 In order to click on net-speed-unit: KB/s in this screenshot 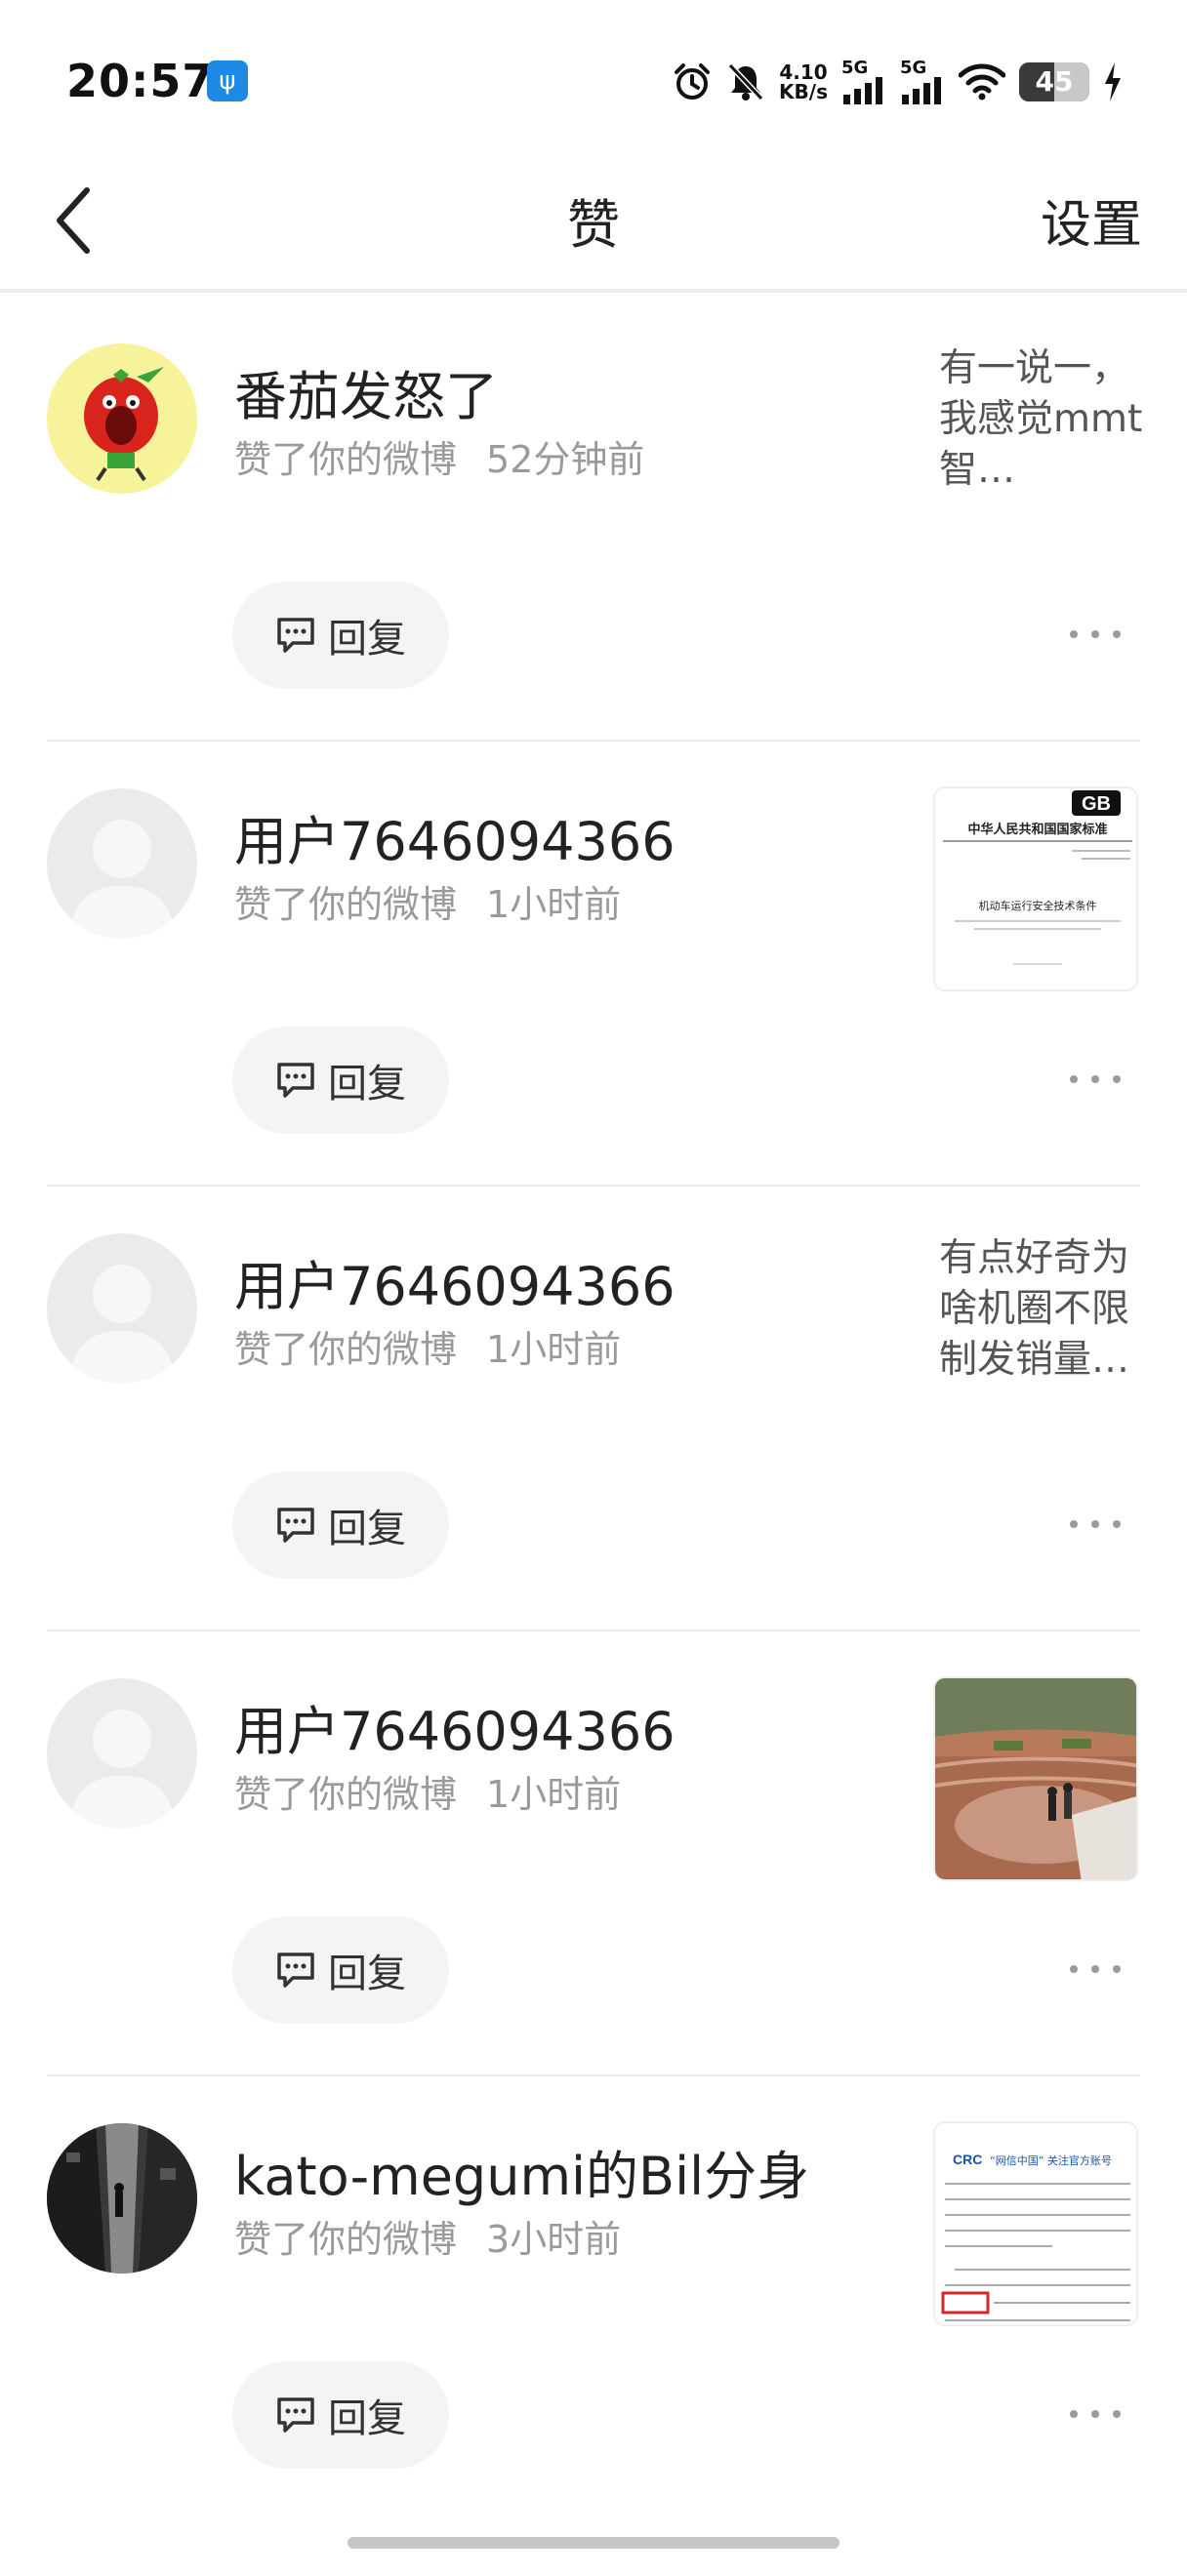, I will do `click(803, 91)`.